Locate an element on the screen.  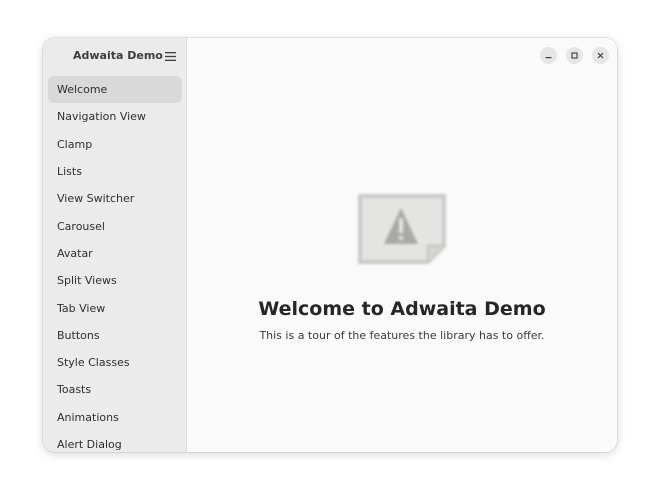
close-icon is located at coordinates (600, 55).